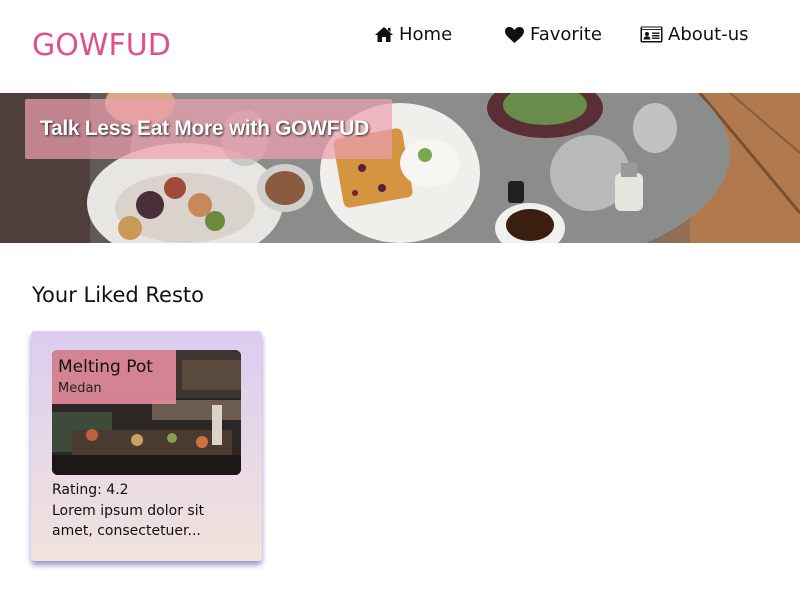  I want to click on nav-home-label: Home, so click(426, 34).